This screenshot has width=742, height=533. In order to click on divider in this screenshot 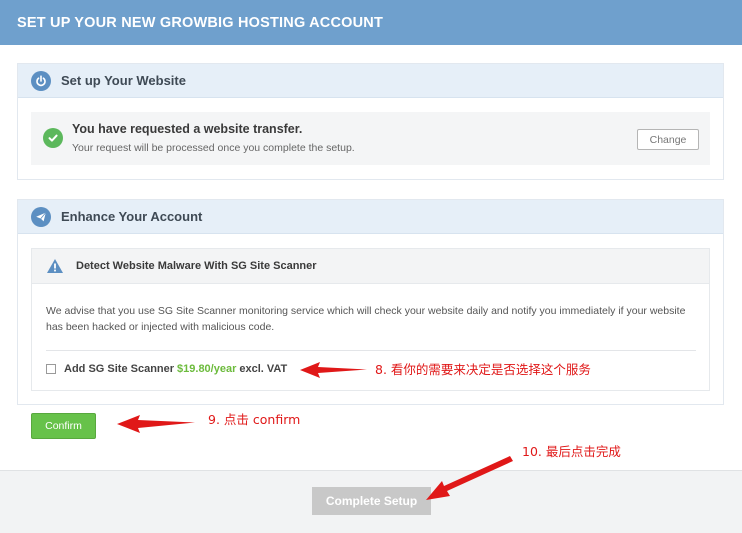, I will do `click(371, 350)`.